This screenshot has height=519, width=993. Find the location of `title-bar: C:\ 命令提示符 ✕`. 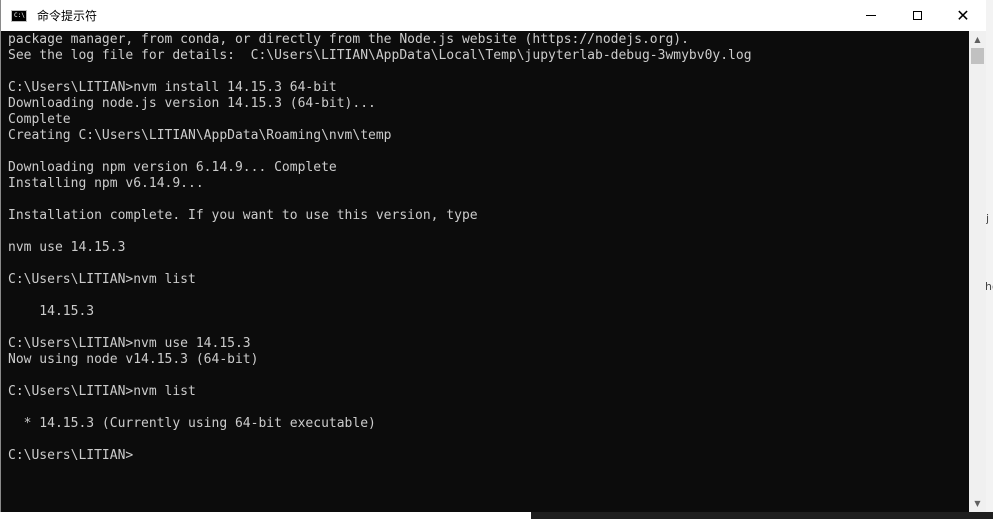

title-bar: C:\ 命令提示符 ✕ is located at coordinates (493, 15).